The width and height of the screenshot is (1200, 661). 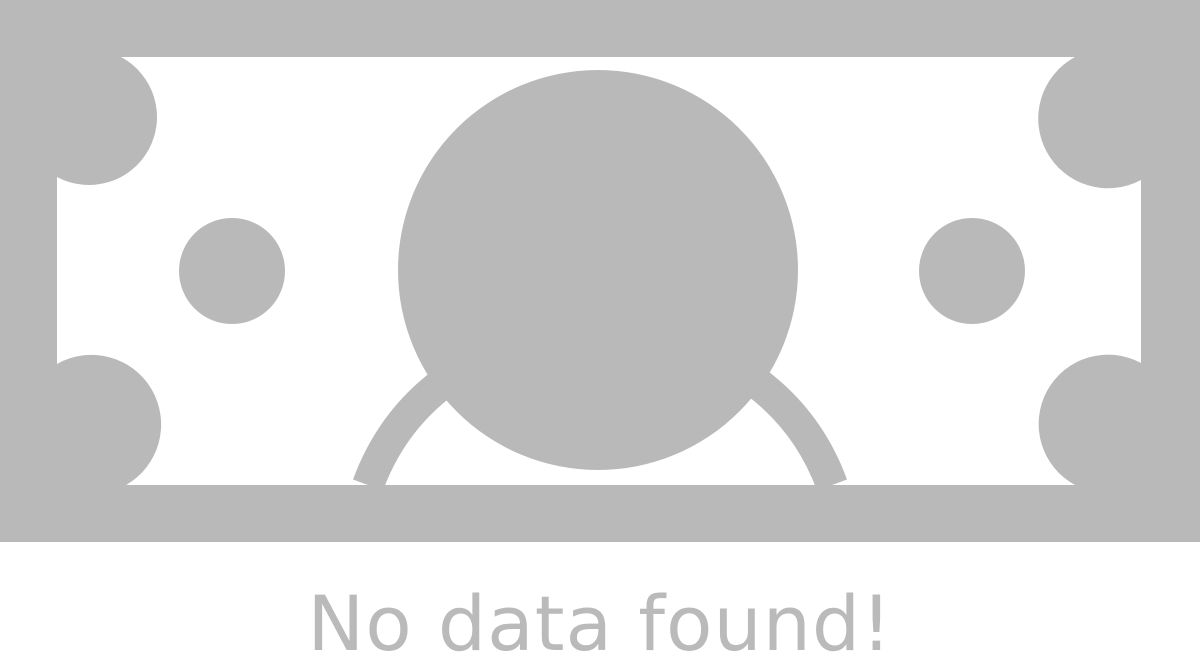 What do you see at coordinates (972, 271) in the screenshot?
I see `right-dot` at bounding box center [972, 271].